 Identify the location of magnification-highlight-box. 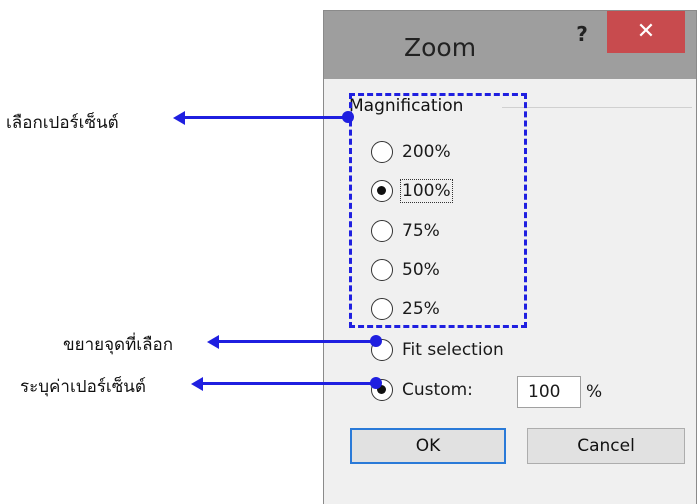
(438, 210).